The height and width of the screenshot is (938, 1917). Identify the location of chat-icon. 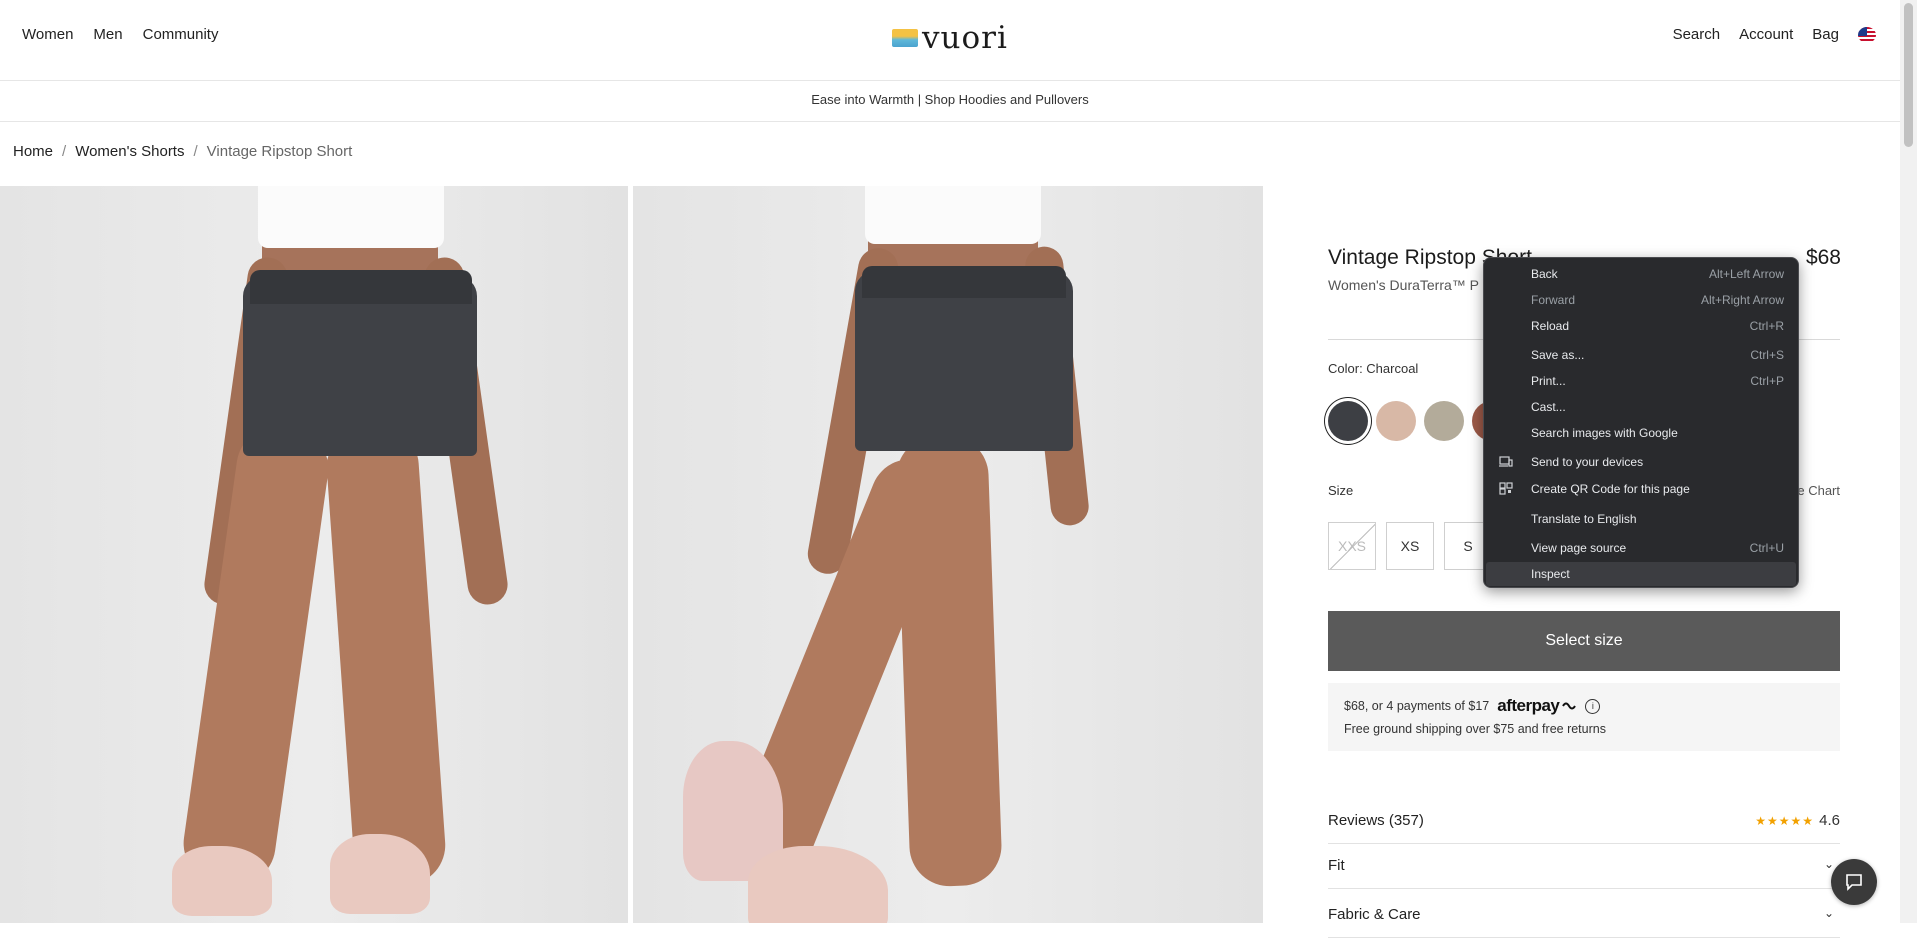
(1854, 882).